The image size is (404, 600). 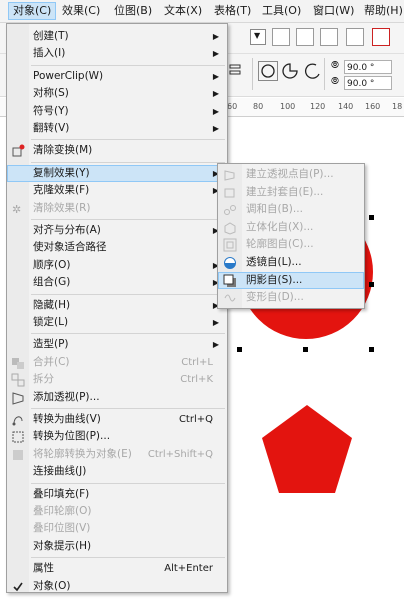 What do you see at coordinates (196, 380) in the screenshot?
I see `menu-shortcut: Ctrl+K` at bounding box center [196, 380].